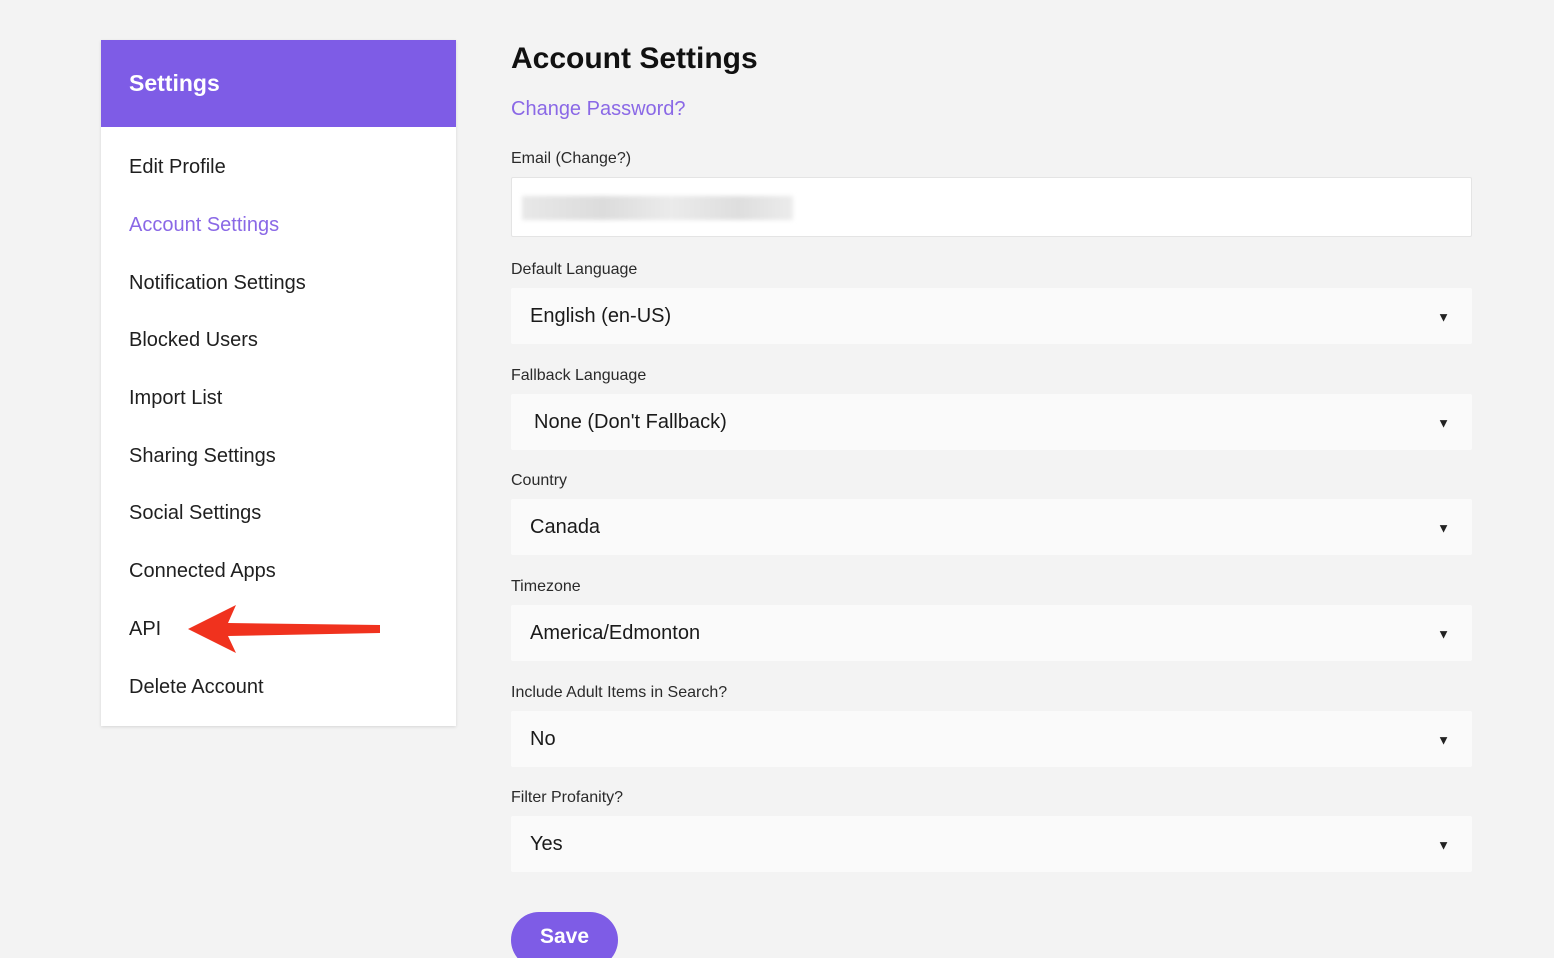 The image size is (1554, 958). Describe the element at coordinates (546, 586) in the screenshot. I see `timezone-label: Timezone` at that location.